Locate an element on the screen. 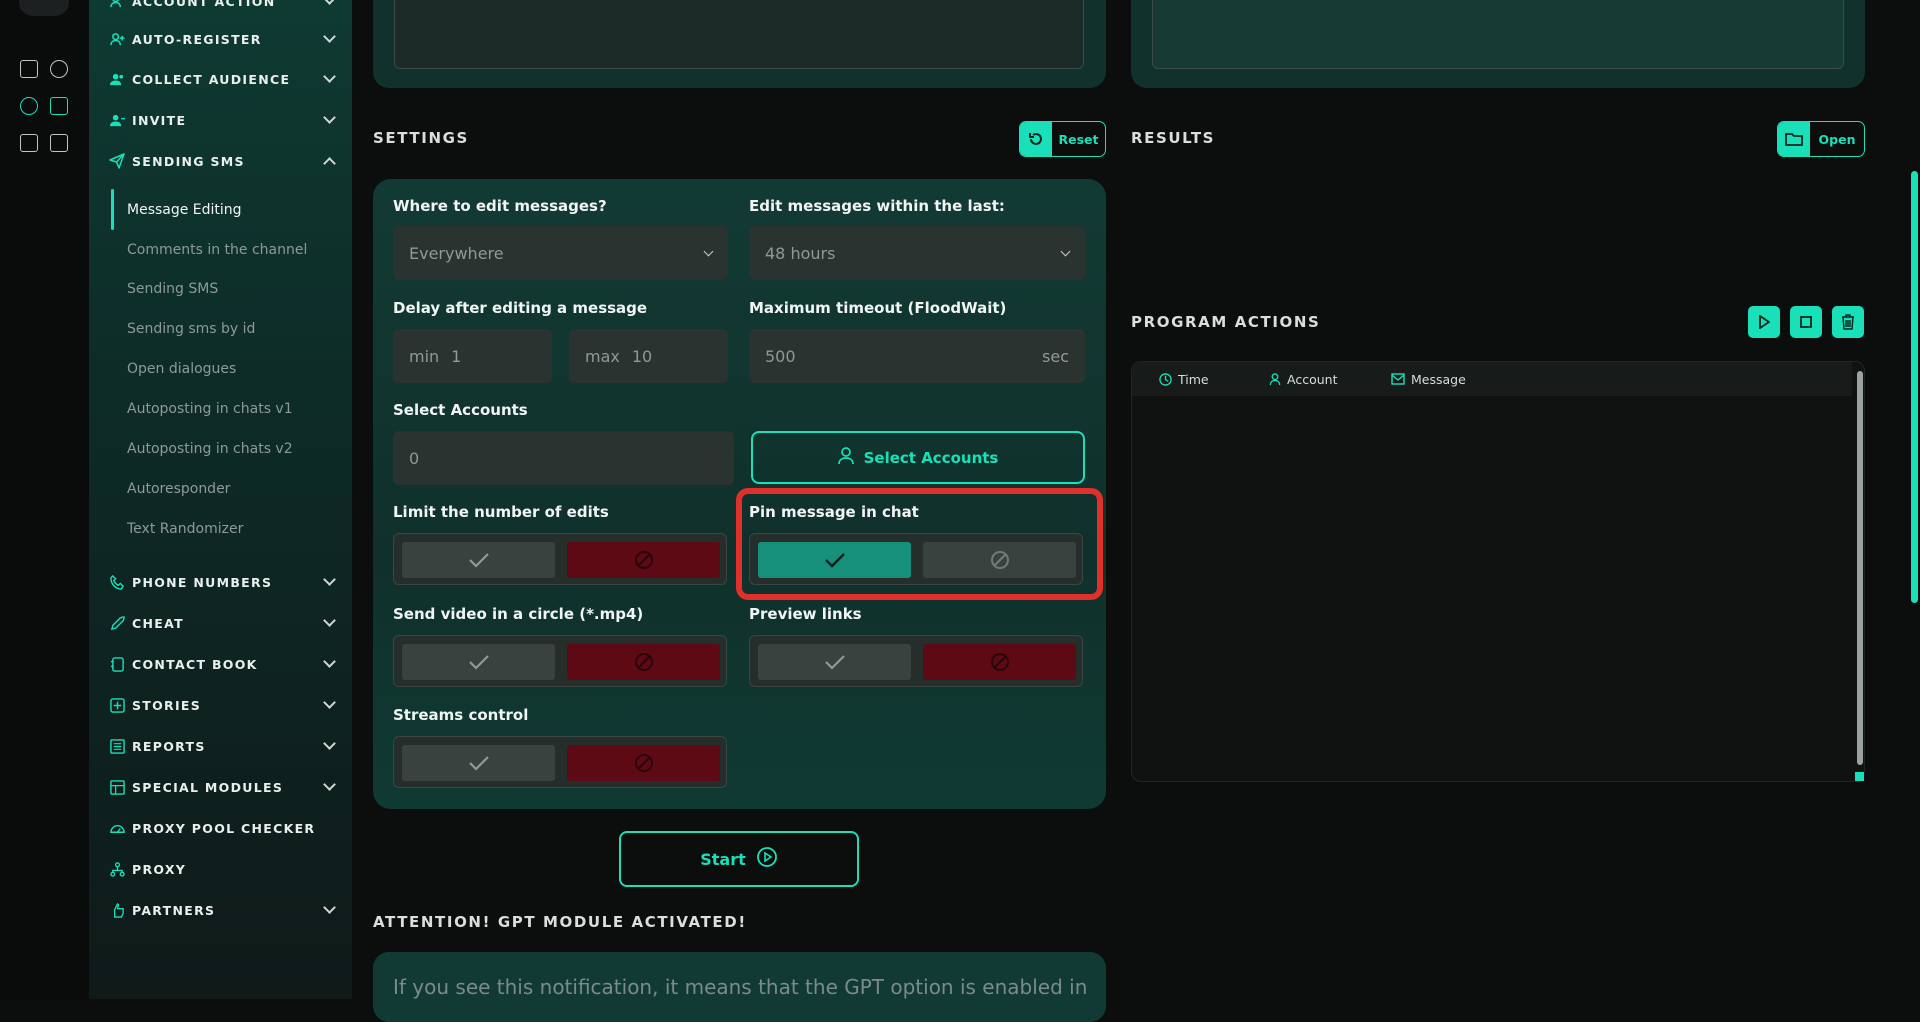 This screenshot has width=1920, height=1022. open-button: Open is located at coordinates (1821, 139).